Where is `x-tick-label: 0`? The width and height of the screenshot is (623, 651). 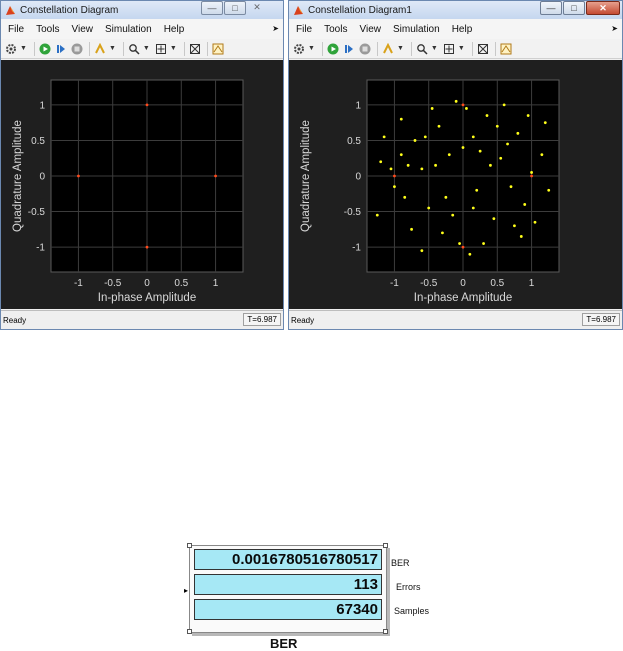 x-tick-label: 0 is located at coordinates (147, 283).